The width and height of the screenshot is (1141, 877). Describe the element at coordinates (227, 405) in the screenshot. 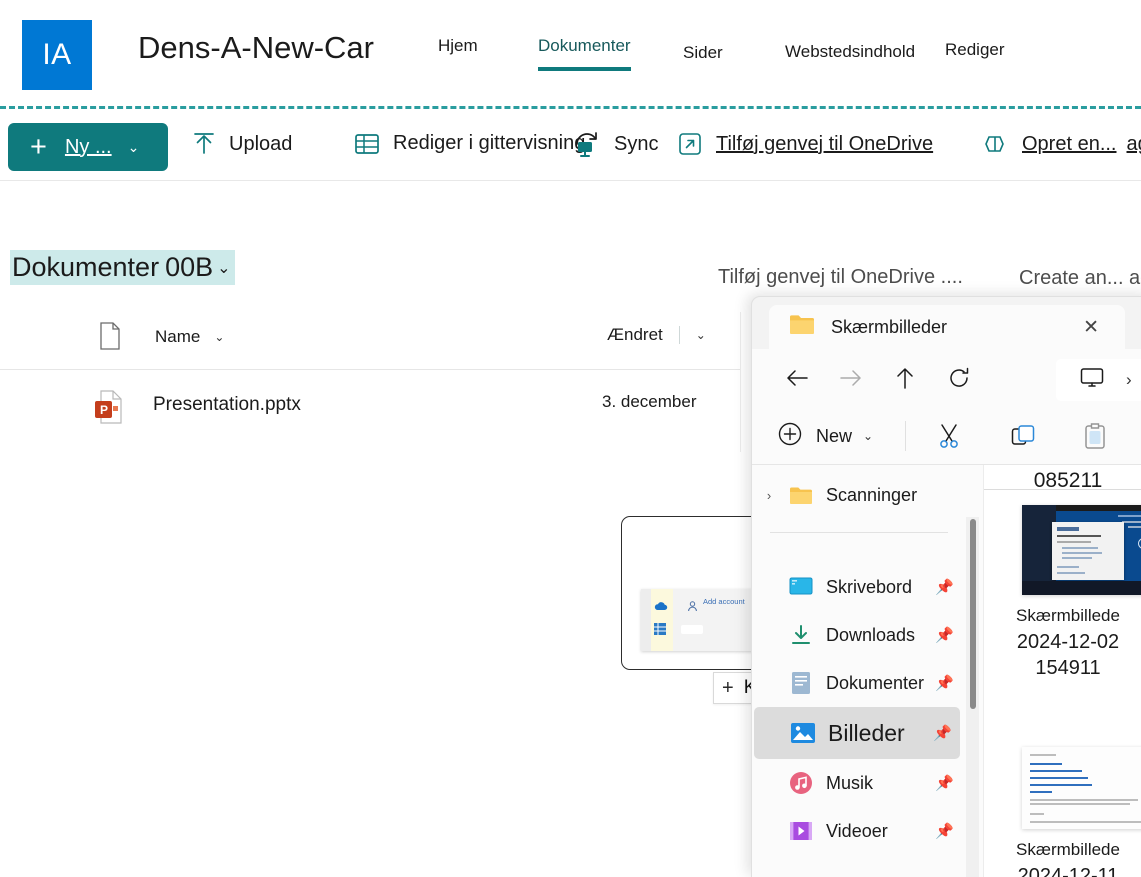

I see `file-name: Presentation.pptx` at that location.